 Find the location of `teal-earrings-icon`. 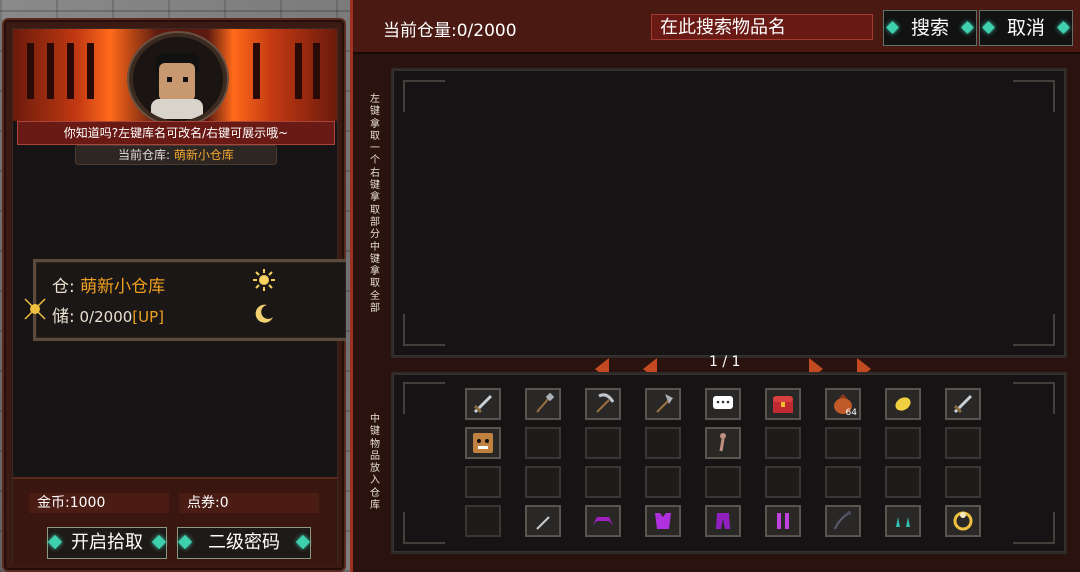

teal-earrings-icon is located at coordinates (903, 522).